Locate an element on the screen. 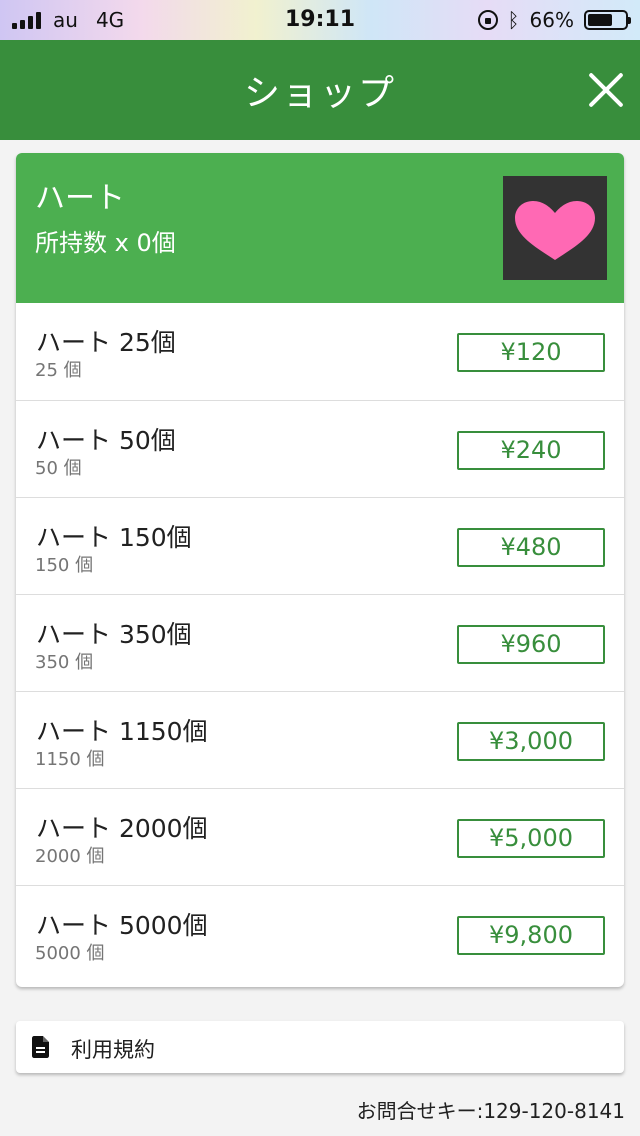 The height and width of the screenshot is (1136, 640). app-header: ショップ is located at coordinates (320, 90).